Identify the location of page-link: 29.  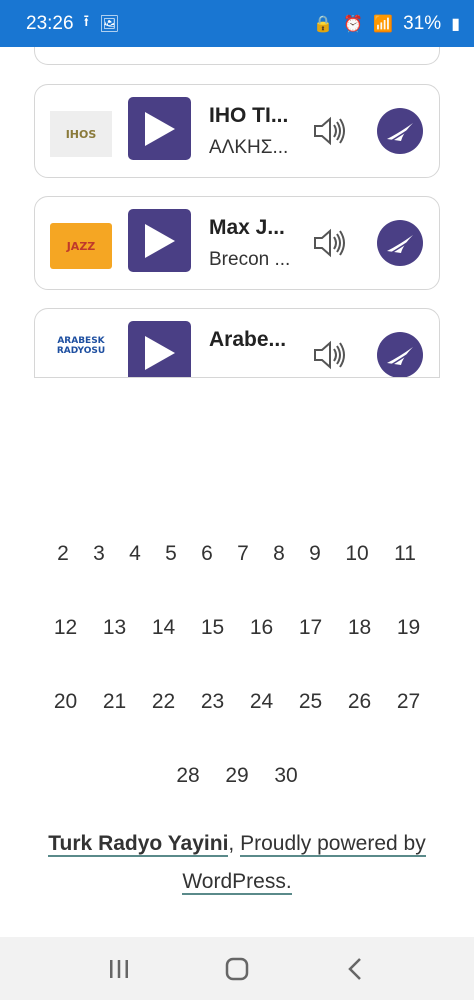
(237, 776).